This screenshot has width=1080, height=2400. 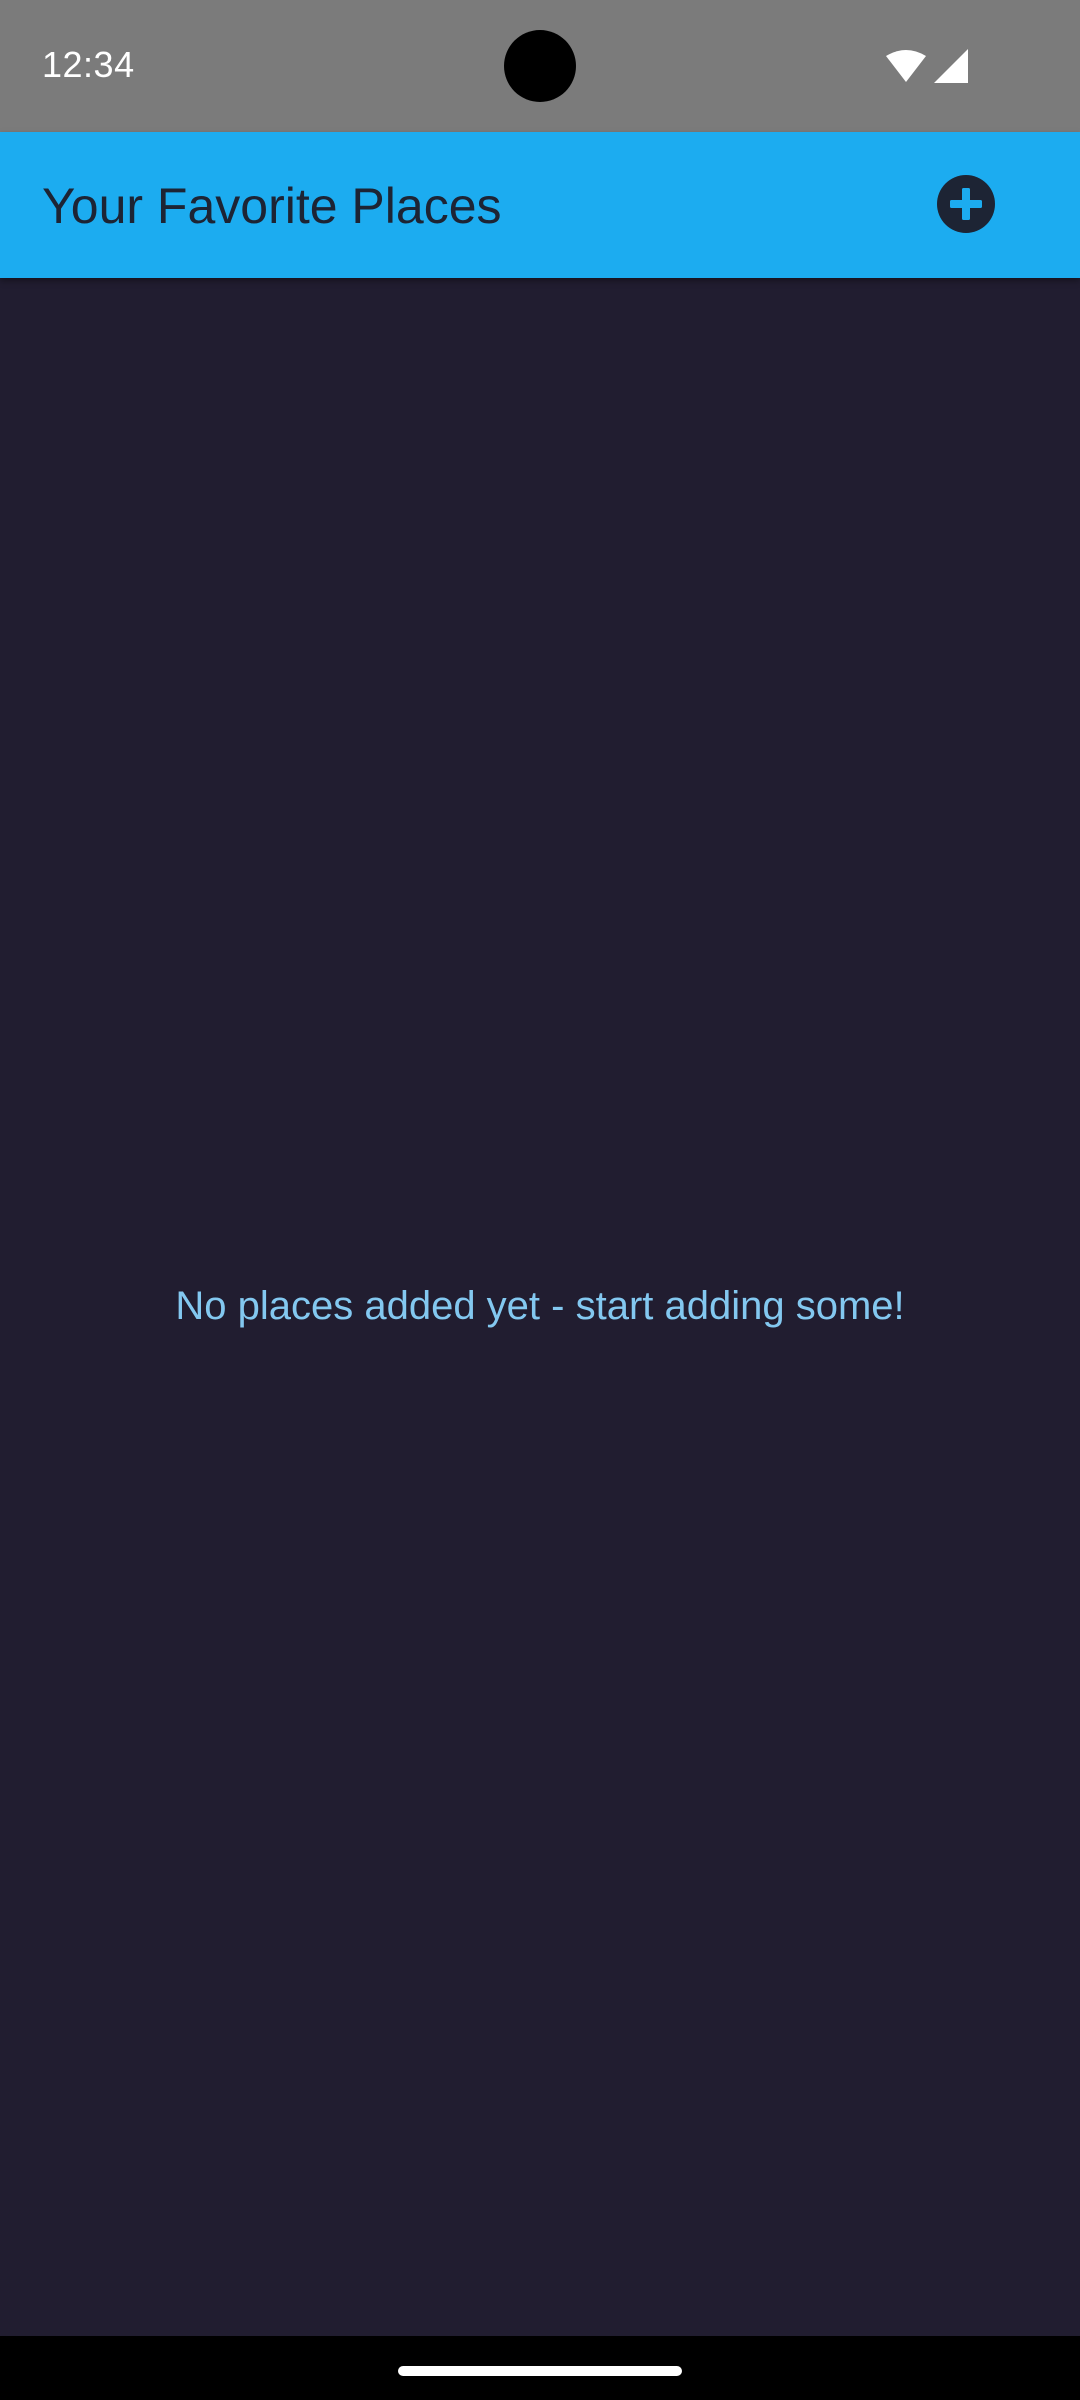 I want to click on app-title: Your Favorite Places, so click(x=272, y=206).